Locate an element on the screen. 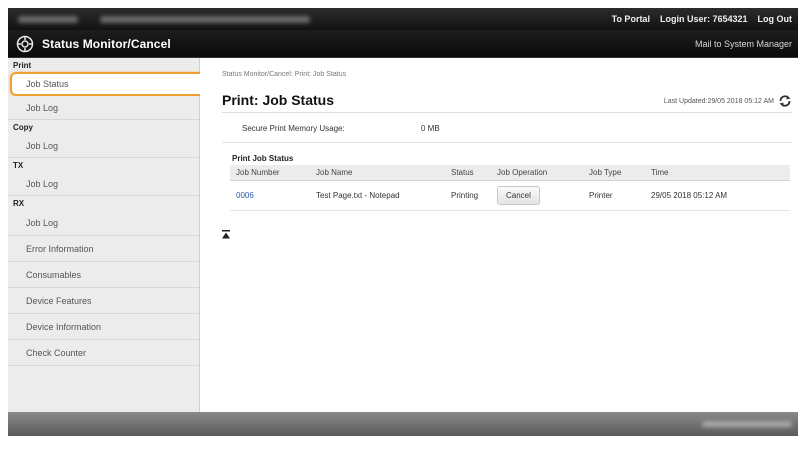  sidebar-item-device-information: Device Information is located at coordinates (103, 327).